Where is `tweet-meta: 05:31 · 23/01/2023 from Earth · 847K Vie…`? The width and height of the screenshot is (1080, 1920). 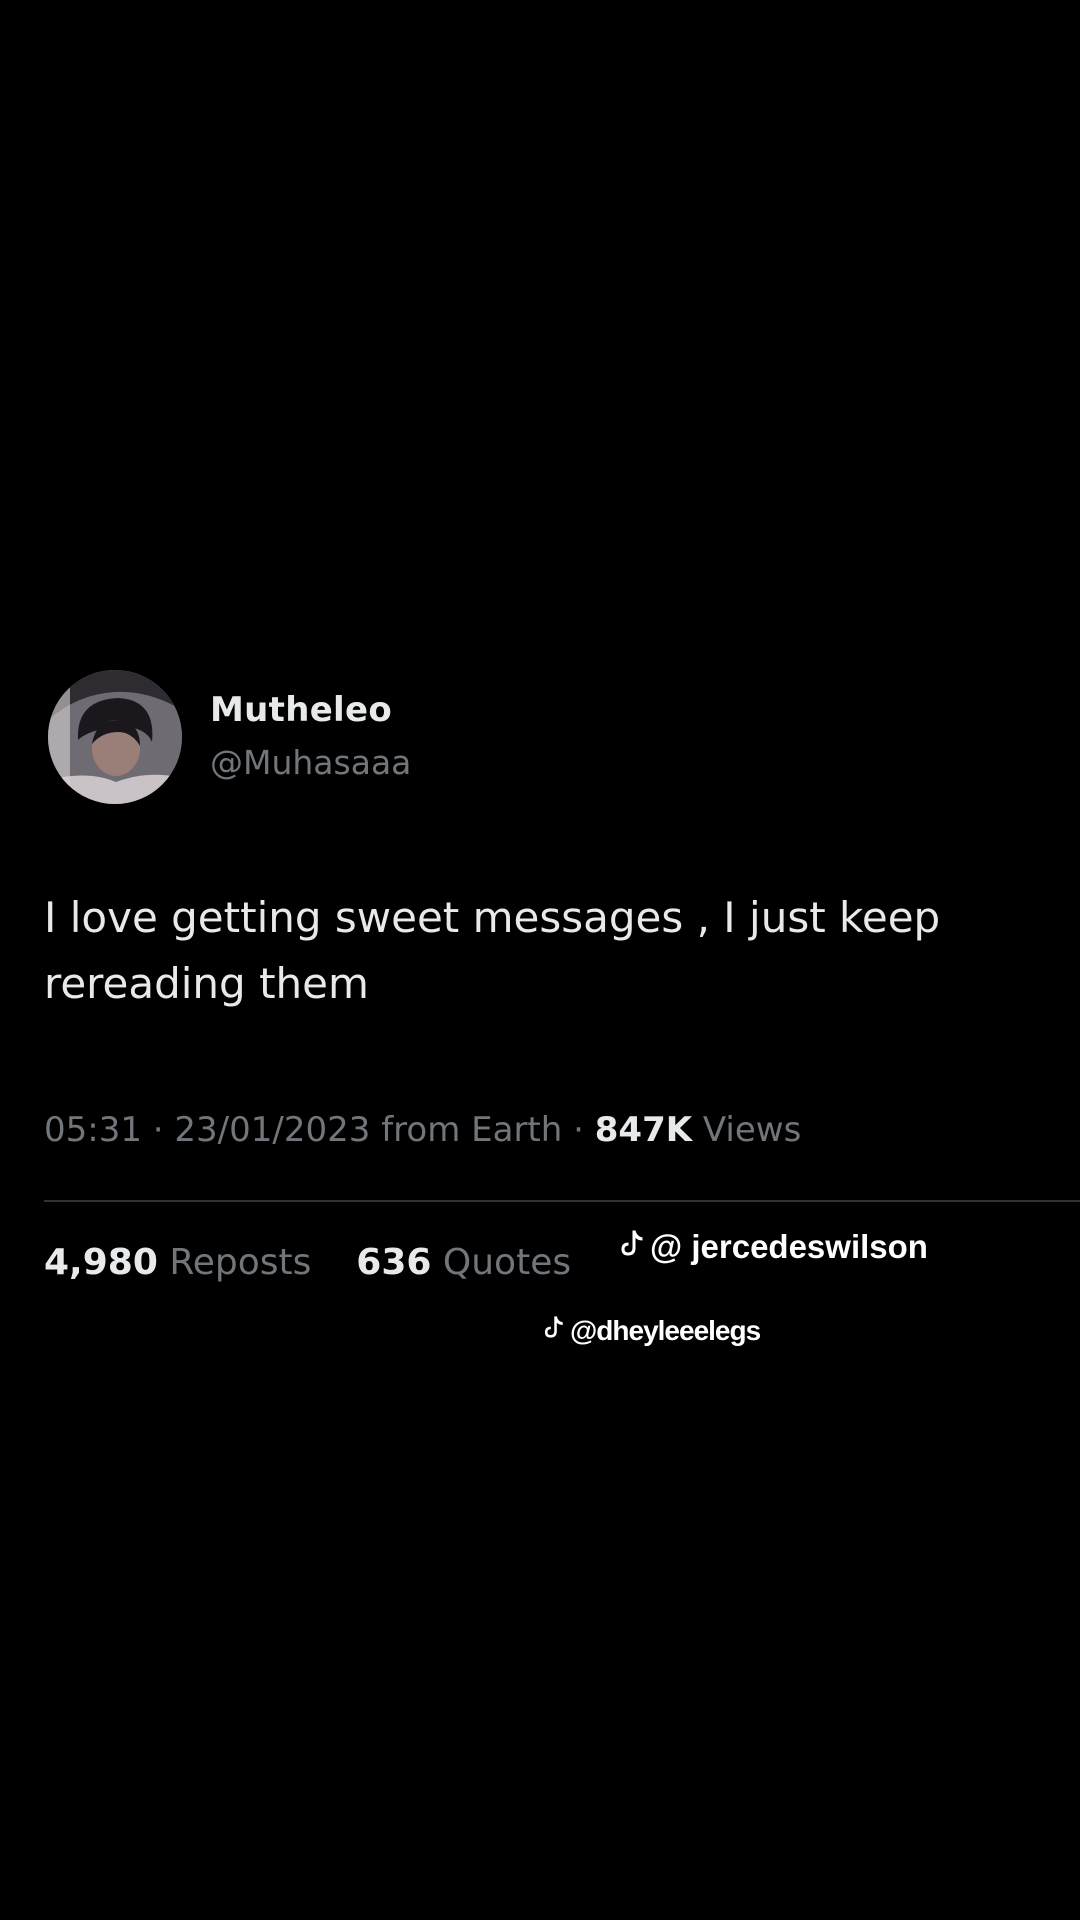 tweet-meta: 05:31 · 23/01/2023 from Earth · 847K Vie… is located at coordinates (422, 1130).